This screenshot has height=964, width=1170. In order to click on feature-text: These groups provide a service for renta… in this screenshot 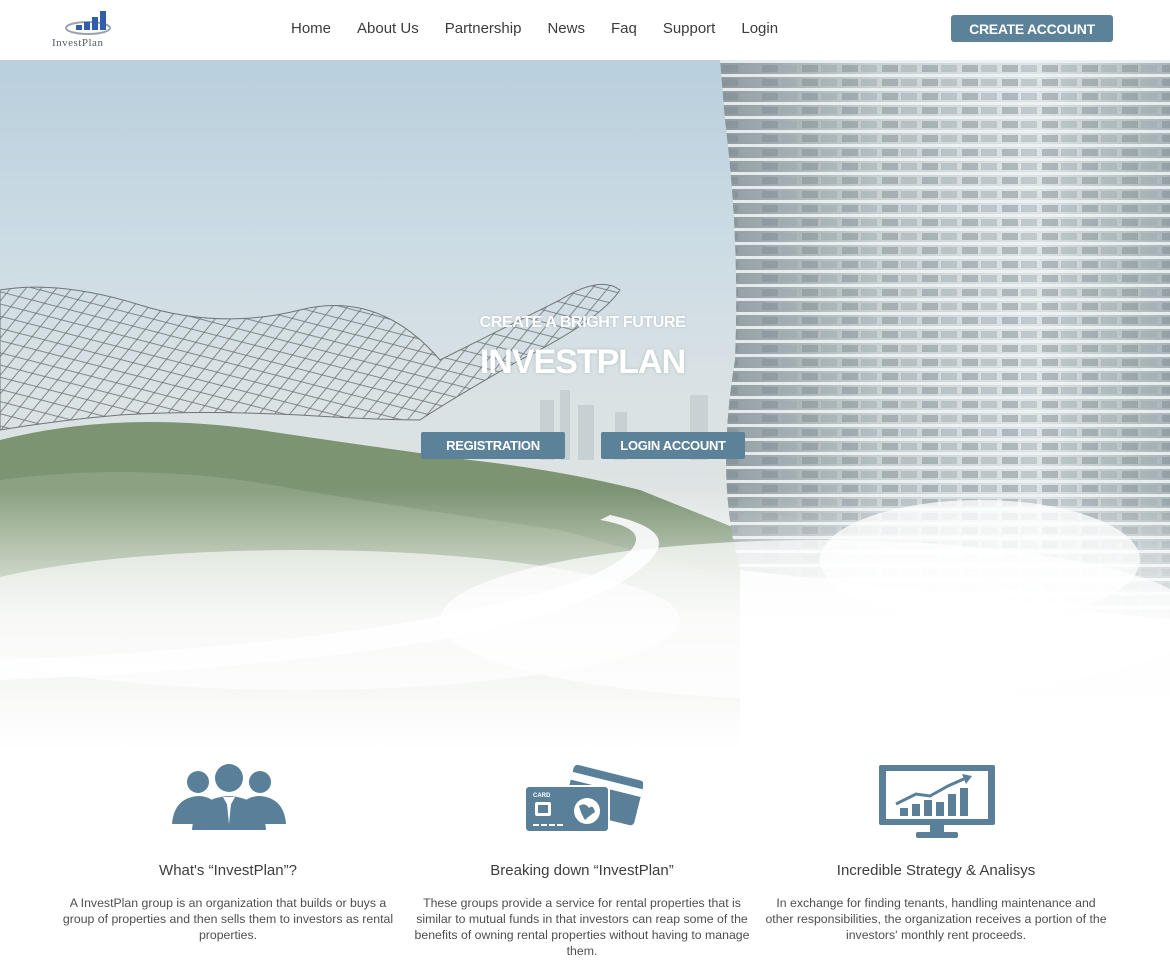, I will do `click(582, 927)`.